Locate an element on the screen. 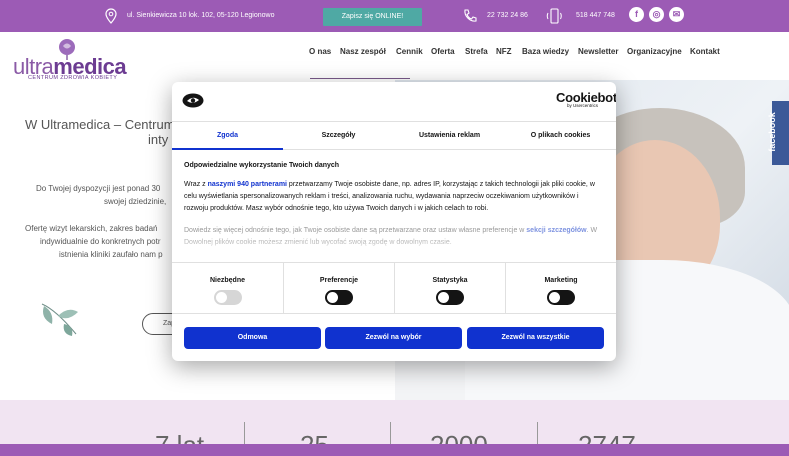  statistics-toggle is located at coordinates (450, 297).